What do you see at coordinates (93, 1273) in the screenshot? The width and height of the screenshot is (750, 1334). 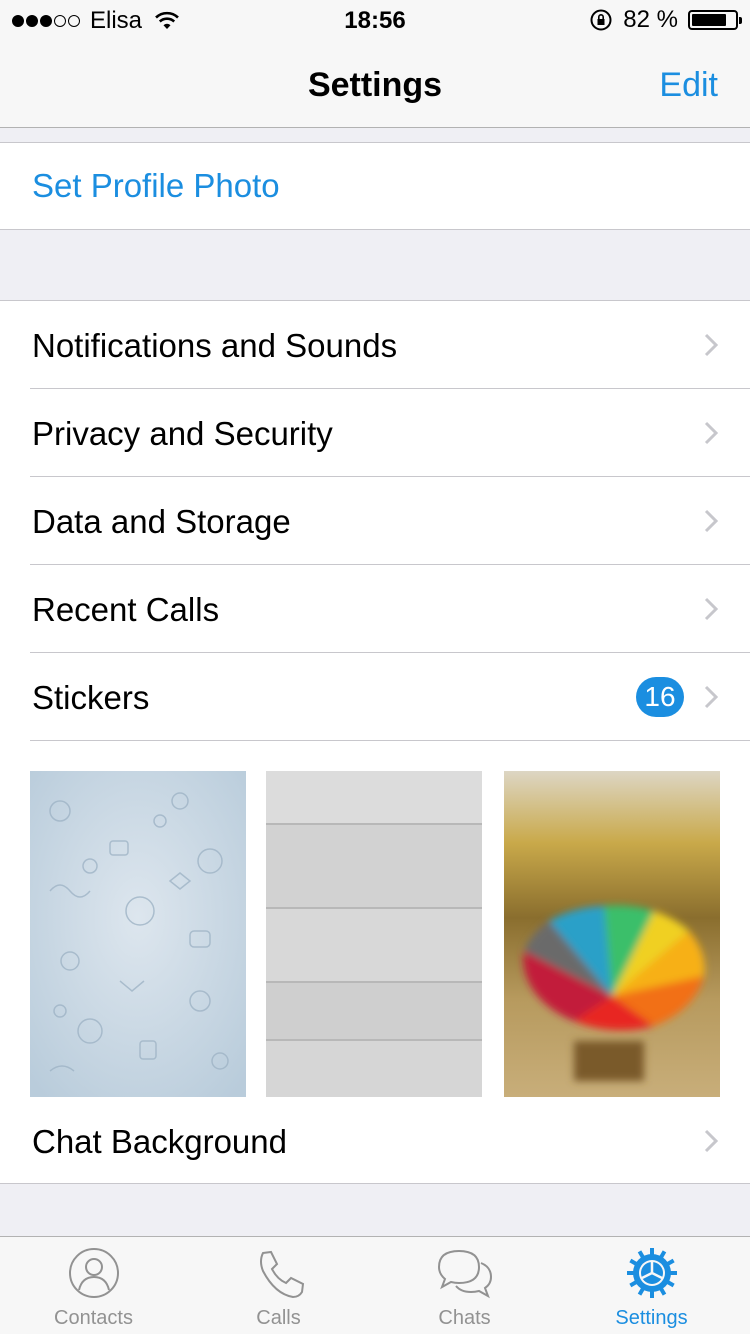 I see `person-icon` at bounding box center [93, 1273].